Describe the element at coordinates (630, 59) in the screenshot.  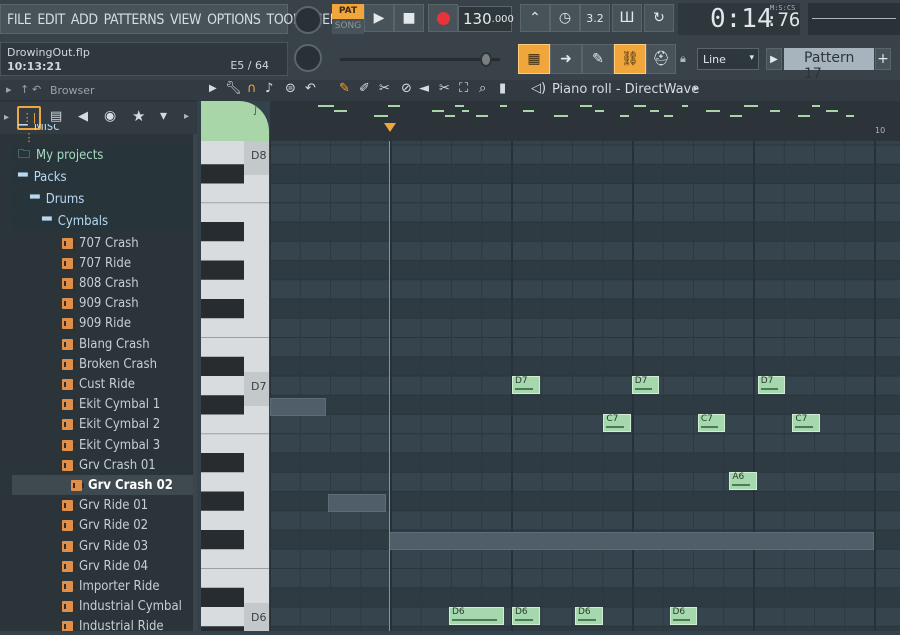
I see `link-button: ⛓` at that location.